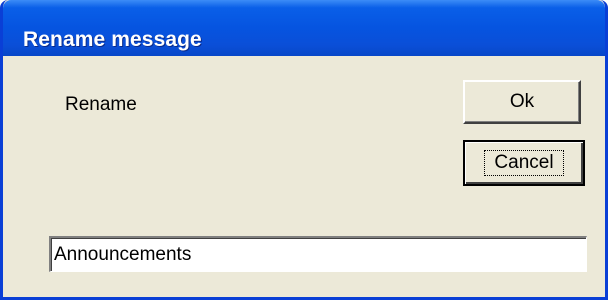  Describe the element at coordinates (318, 254) in the screenshot. I see `new-name-input` at that location.